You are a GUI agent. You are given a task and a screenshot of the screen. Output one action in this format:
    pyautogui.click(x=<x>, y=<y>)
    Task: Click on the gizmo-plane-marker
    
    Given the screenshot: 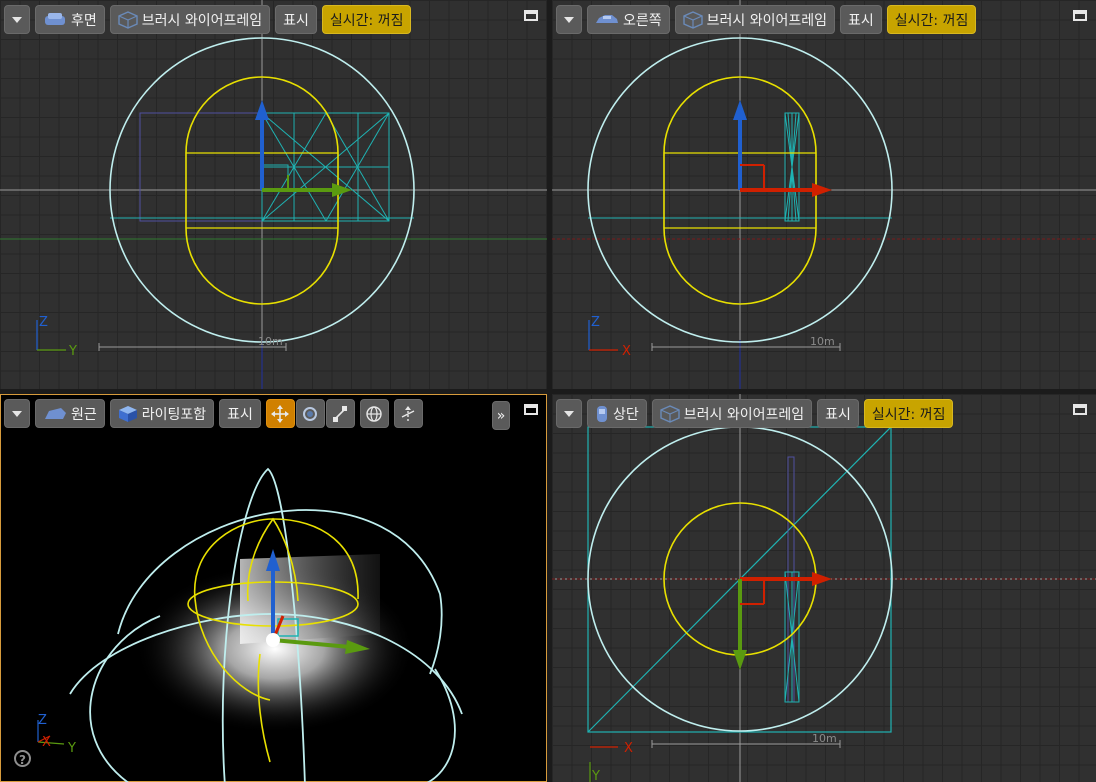 What is the action you would take?
    pyautogui.click(x=275, y=177)
    